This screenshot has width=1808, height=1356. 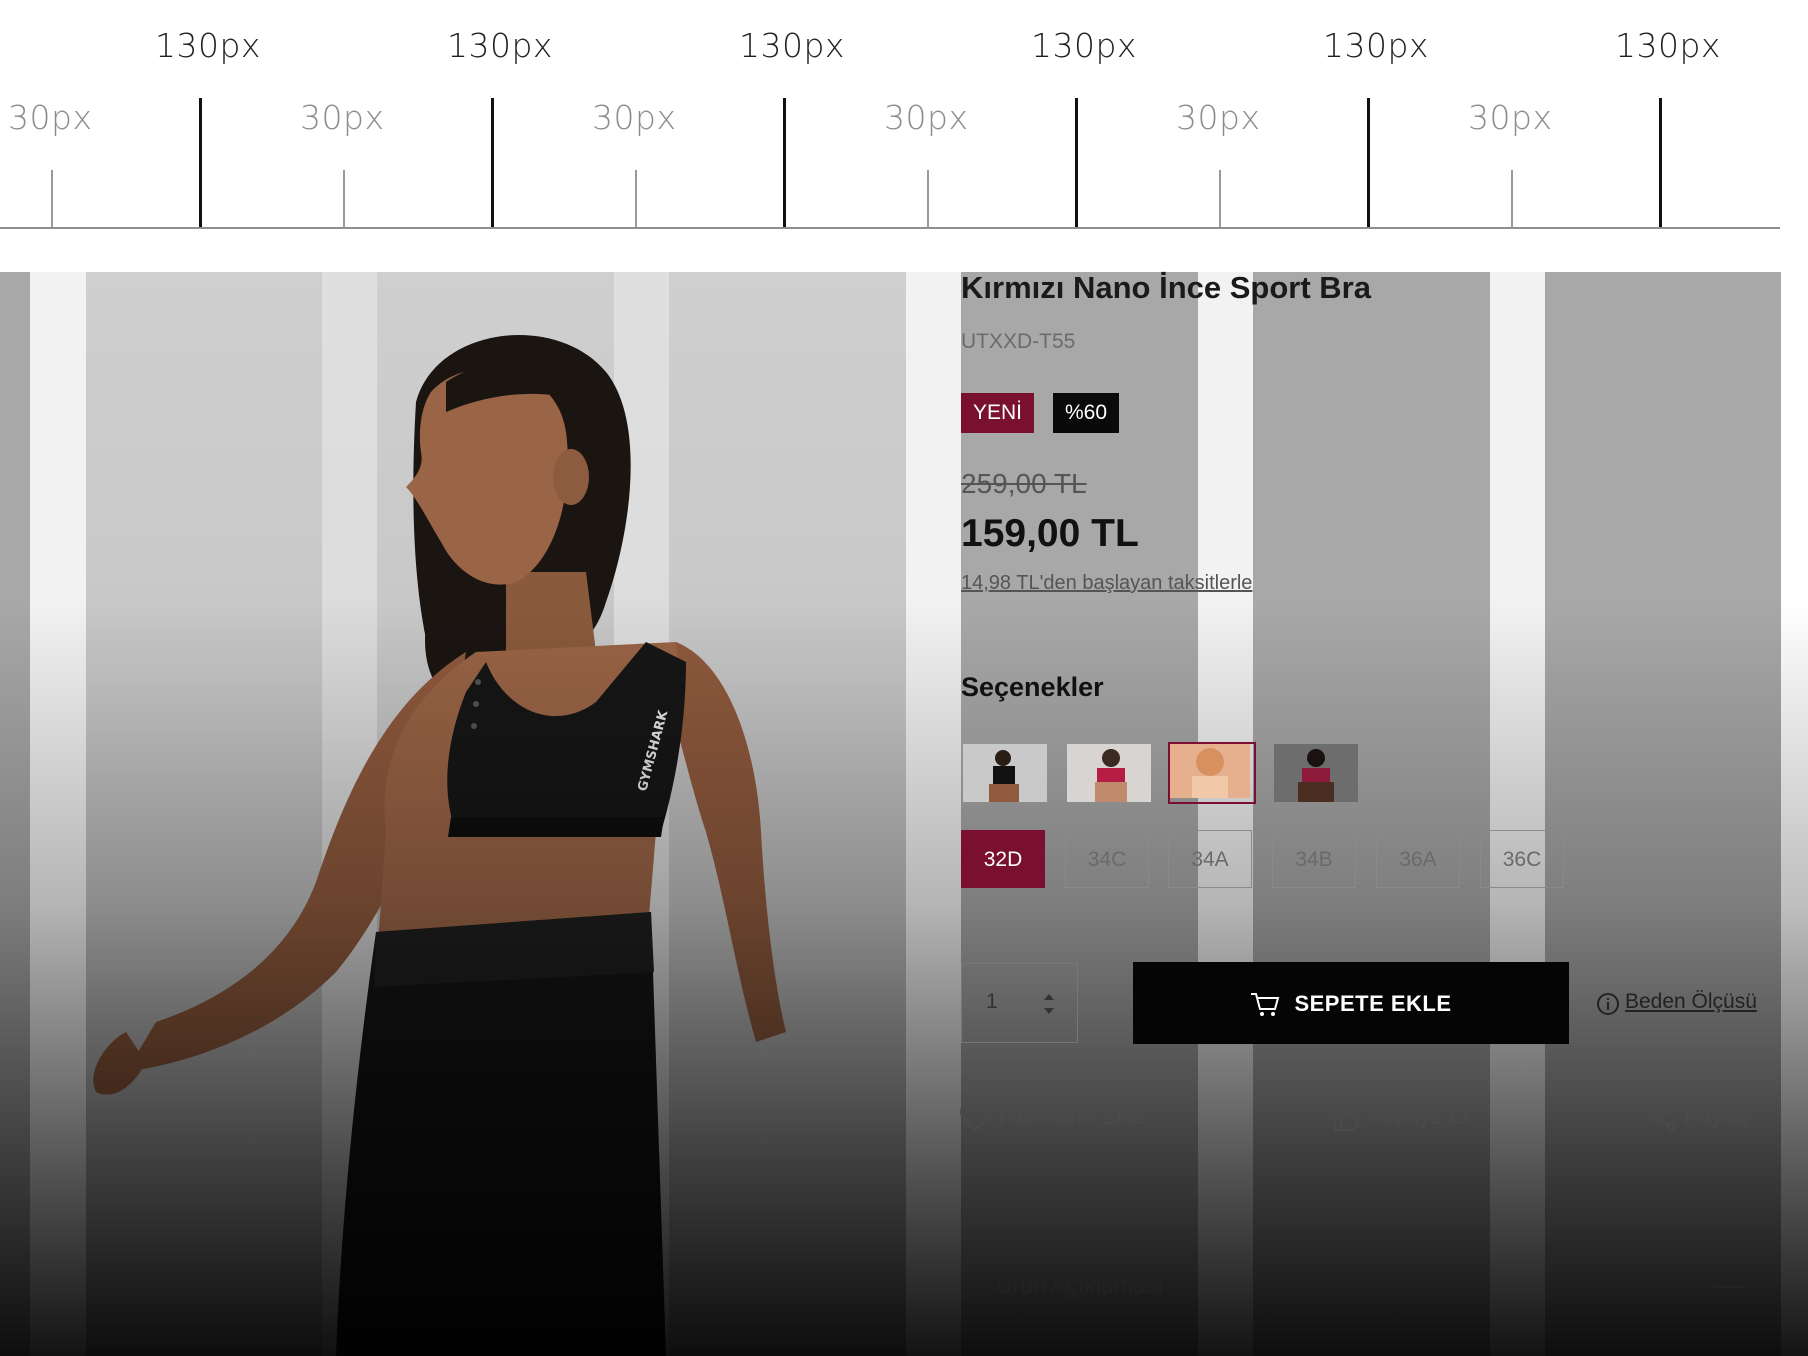 What do you see at coordinates (1032, 687) in the screenshot?
I see `options-title: Seçenekler` at bounding box center [1032, 687].